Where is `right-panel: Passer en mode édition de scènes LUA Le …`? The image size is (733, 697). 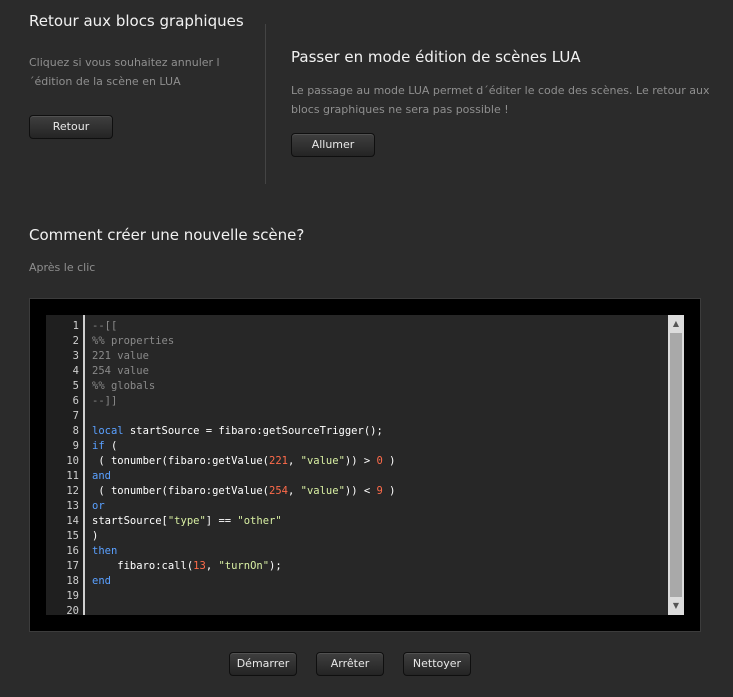 right-panel: Passer en mode édition de scènes LUA Le … is located at coordinates (501, 83).